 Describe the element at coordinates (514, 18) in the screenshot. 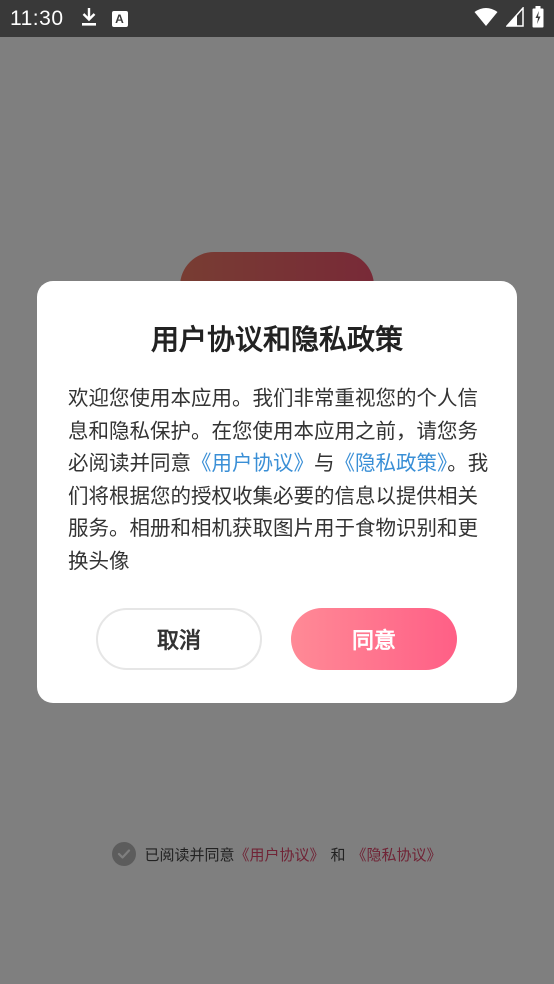

I see `signal-icon` at that location.